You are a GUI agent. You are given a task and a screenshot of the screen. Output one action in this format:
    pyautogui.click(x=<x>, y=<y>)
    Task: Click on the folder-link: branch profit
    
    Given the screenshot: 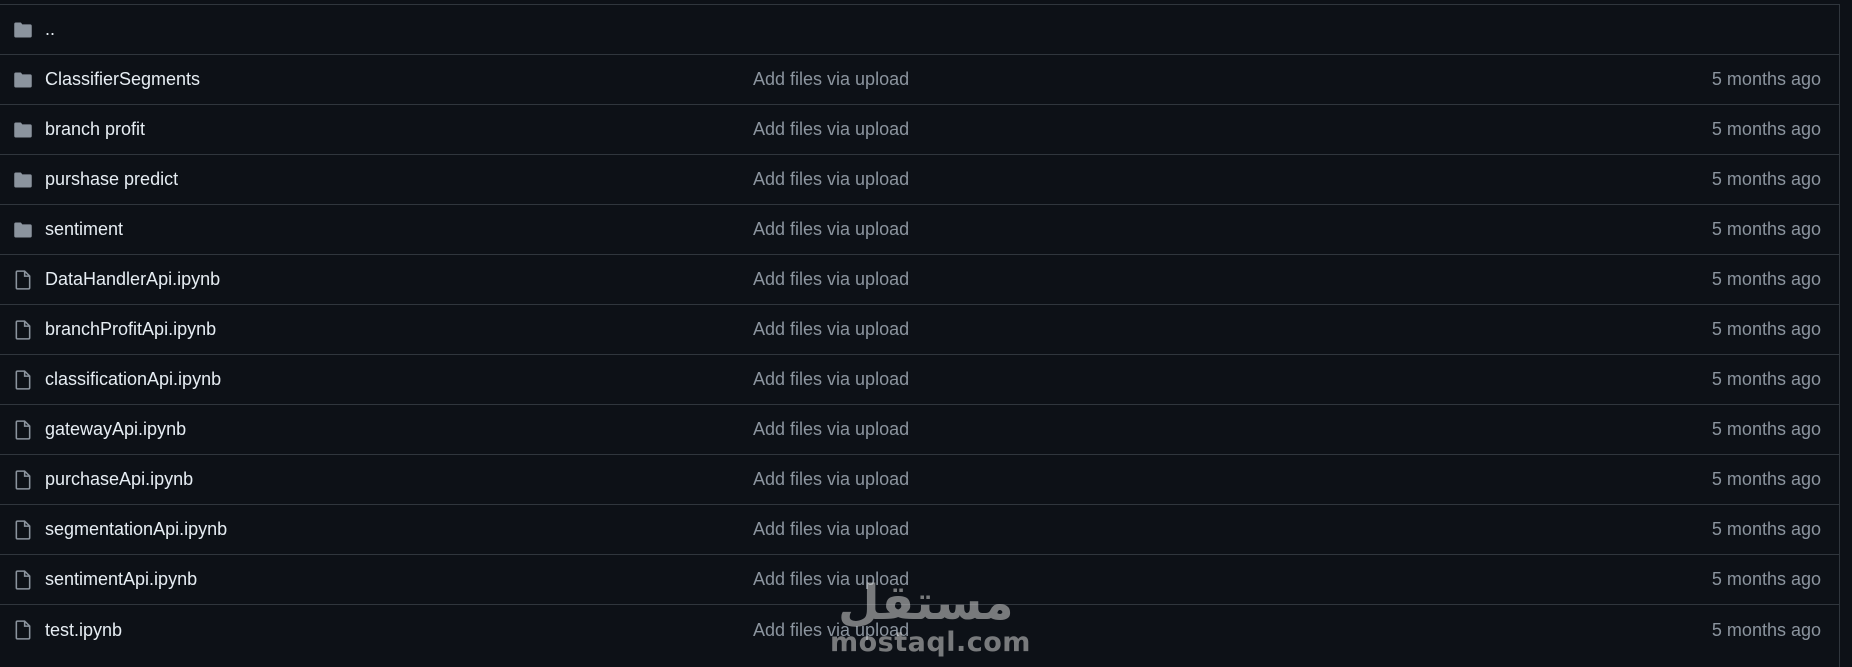 What is the action you would take?
    pyautogui.click(x=95, y=129)
    